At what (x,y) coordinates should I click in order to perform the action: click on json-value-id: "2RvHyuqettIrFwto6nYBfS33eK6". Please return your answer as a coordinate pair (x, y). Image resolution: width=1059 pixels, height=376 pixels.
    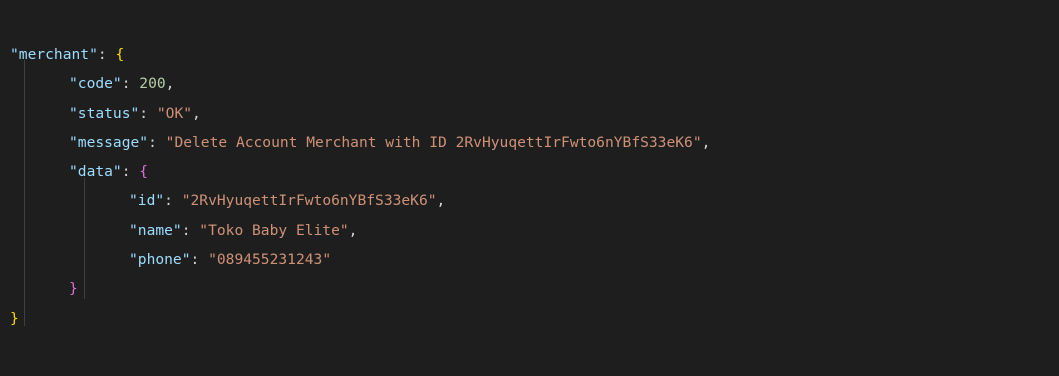
    Looking at the image, I should click on (309, 201).